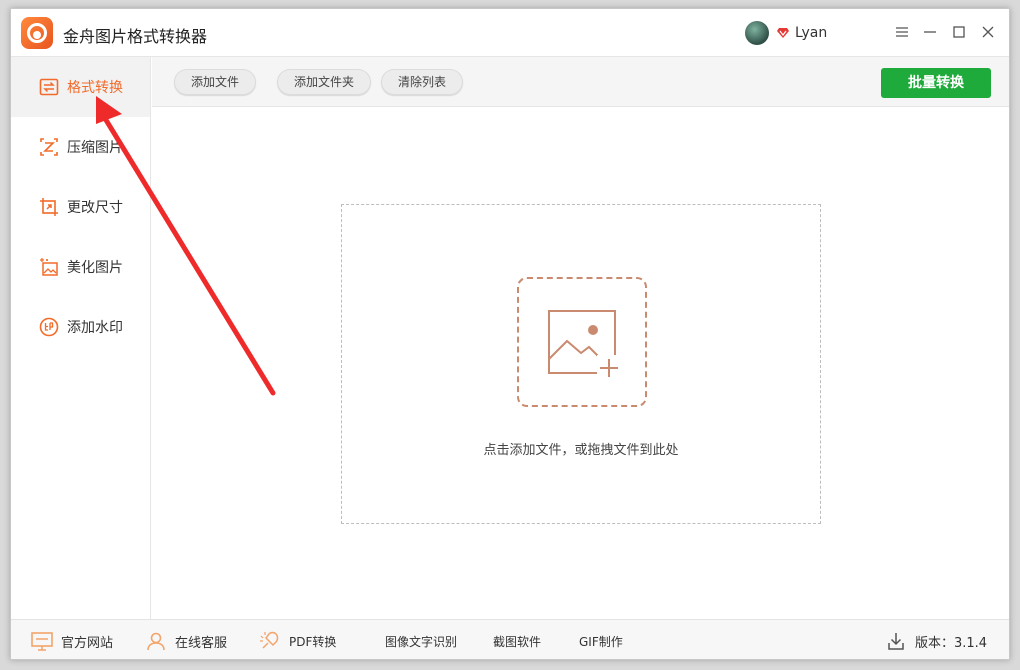 Image resolution: width=1020 pixels, height=670 pixels. I want to click on version-info: 版本：3.1.4, so click(936, 639).